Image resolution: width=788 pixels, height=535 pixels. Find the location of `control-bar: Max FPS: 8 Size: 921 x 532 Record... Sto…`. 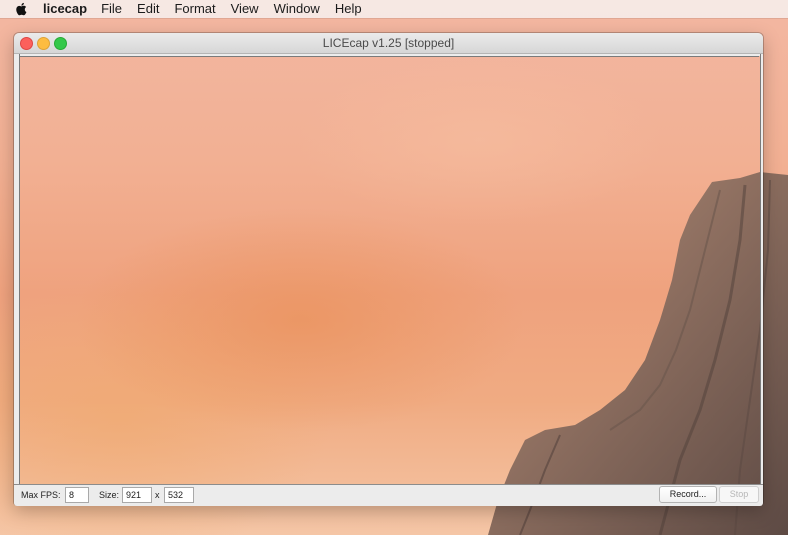

control-bar: Max FPS: 8 Size: 921 x 532 Record... Sto… is located at coordinates (388, 495).